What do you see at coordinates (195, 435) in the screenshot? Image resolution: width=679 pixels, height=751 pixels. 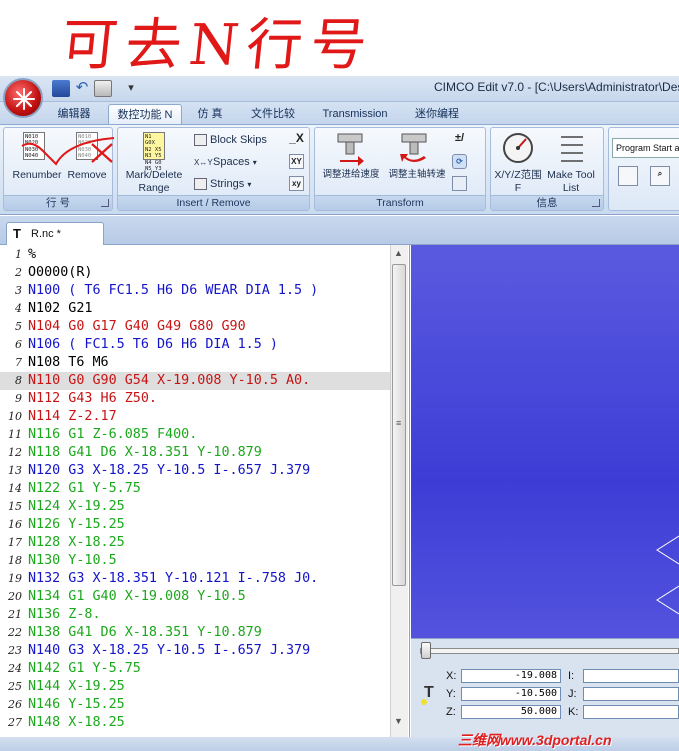 I see `code-line: 11 N116 G1 Z-6.085 F400.` at bounding box center [195, 435].